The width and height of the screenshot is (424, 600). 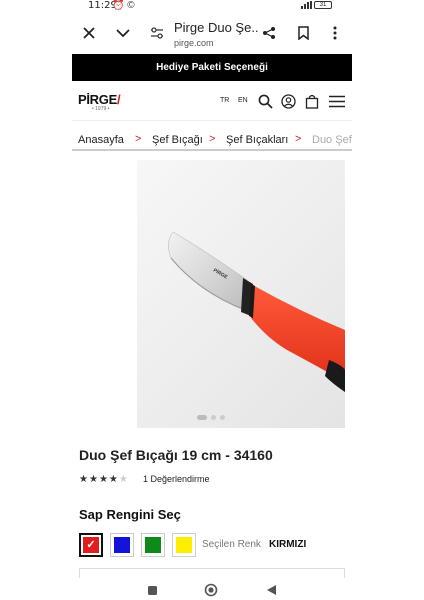 I want to click on product-rating: ★ ★ ★ ★ ★ 1 Değerlendirme, so click(x=144, y=480).